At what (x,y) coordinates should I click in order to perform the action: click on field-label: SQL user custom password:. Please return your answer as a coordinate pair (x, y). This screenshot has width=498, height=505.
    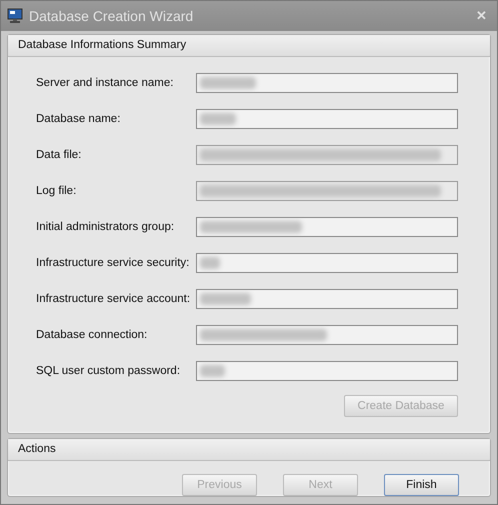
    Looking at the image, I should click on (109, 370).